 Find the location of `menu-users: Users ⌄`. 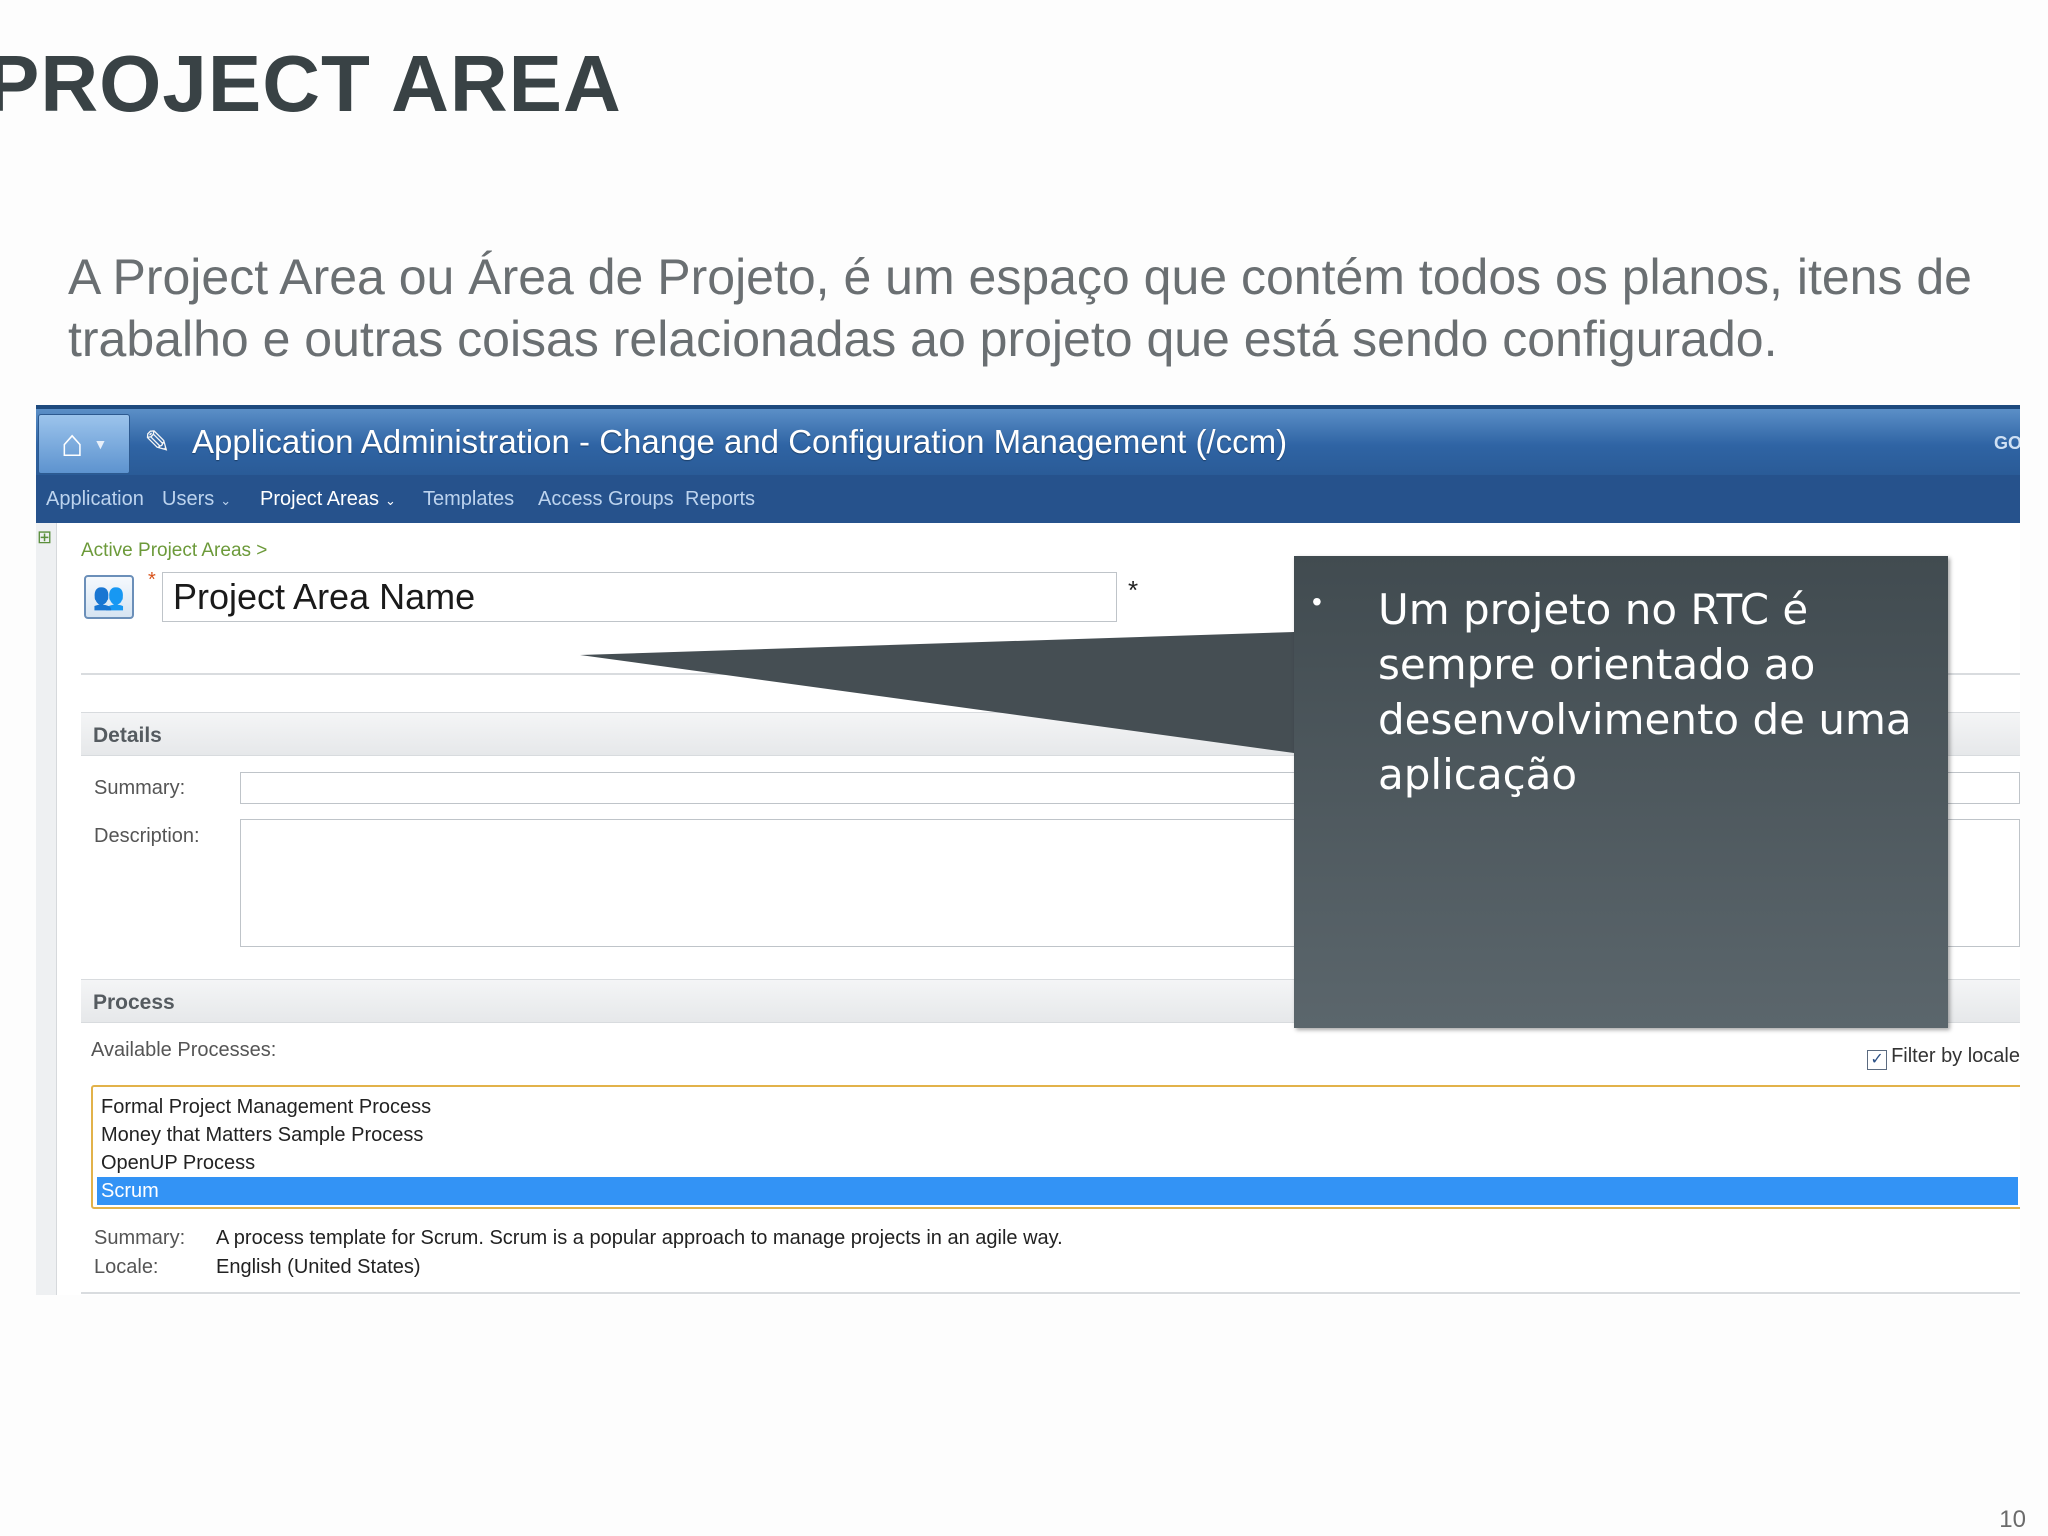

menu-users: Users ⌄ is located at coordinates (196, 499).